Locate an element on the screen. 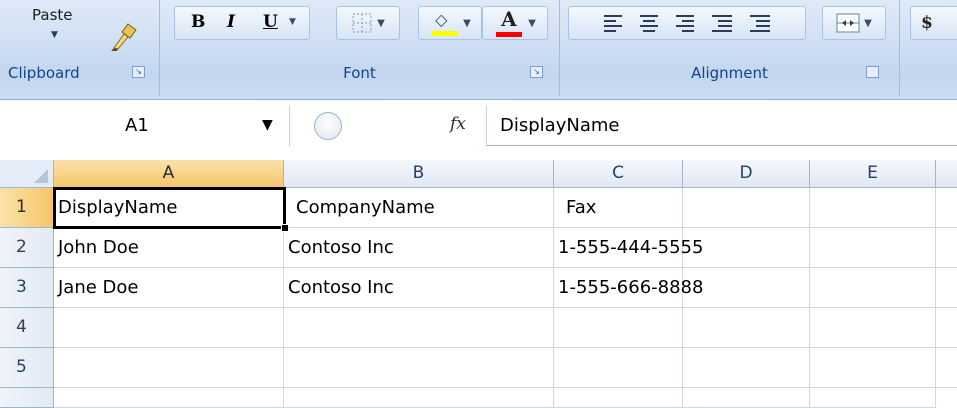 This screenshot has width=957, height=408. cell-c2: 1-555-444-5555 is located at coordinates (628, 248).